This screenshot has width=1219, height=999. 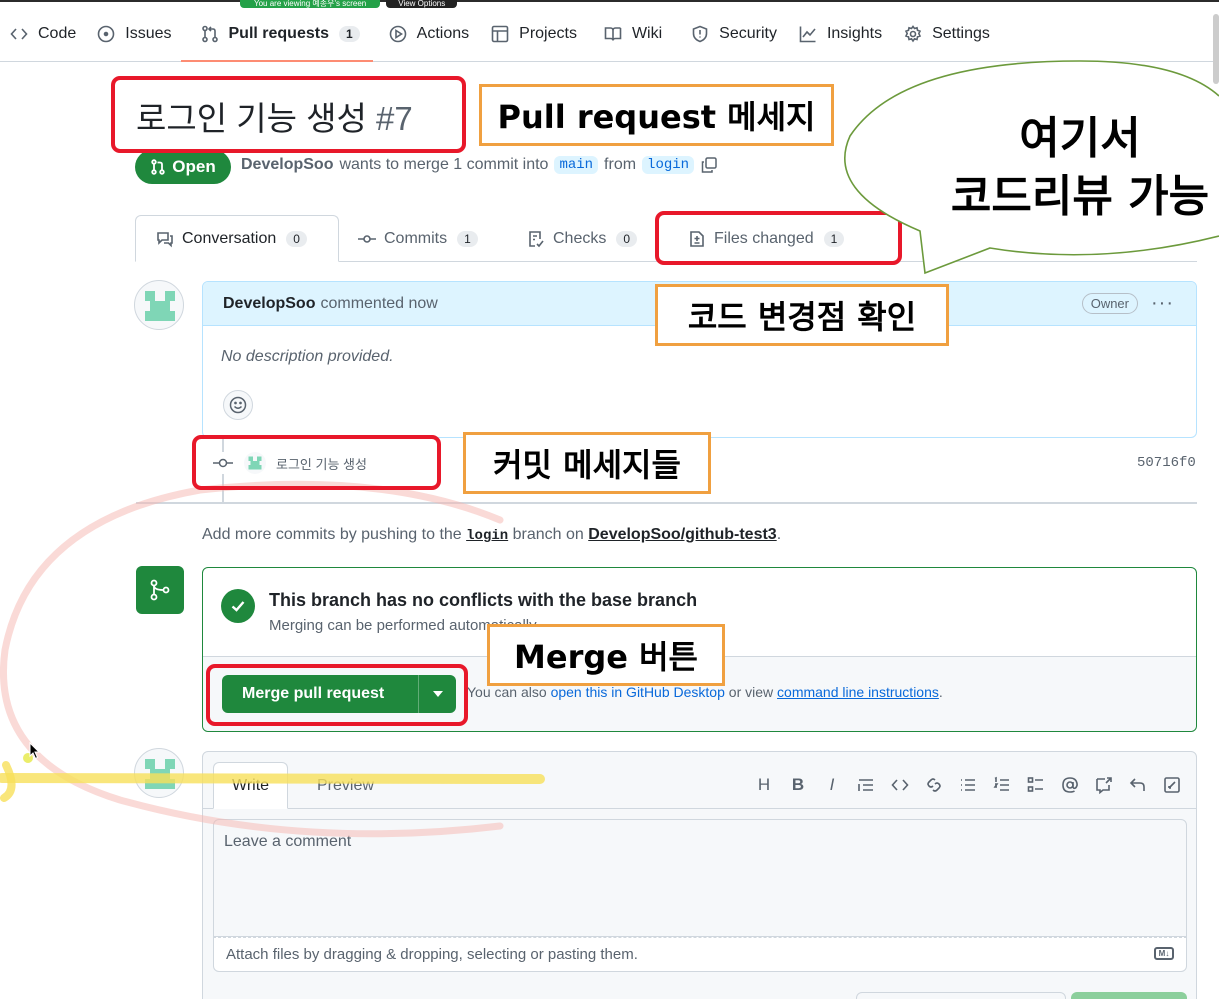 What do you see at coordinates (165, 239) in the screenshot?
I see `comment-icon` at bounding box center [165, 239].